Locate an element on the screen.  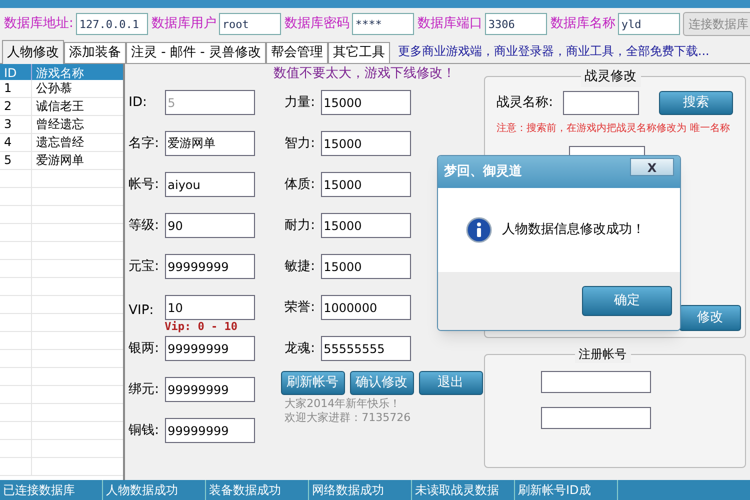
field-label: 等级: is located at coordinates (144, 225).